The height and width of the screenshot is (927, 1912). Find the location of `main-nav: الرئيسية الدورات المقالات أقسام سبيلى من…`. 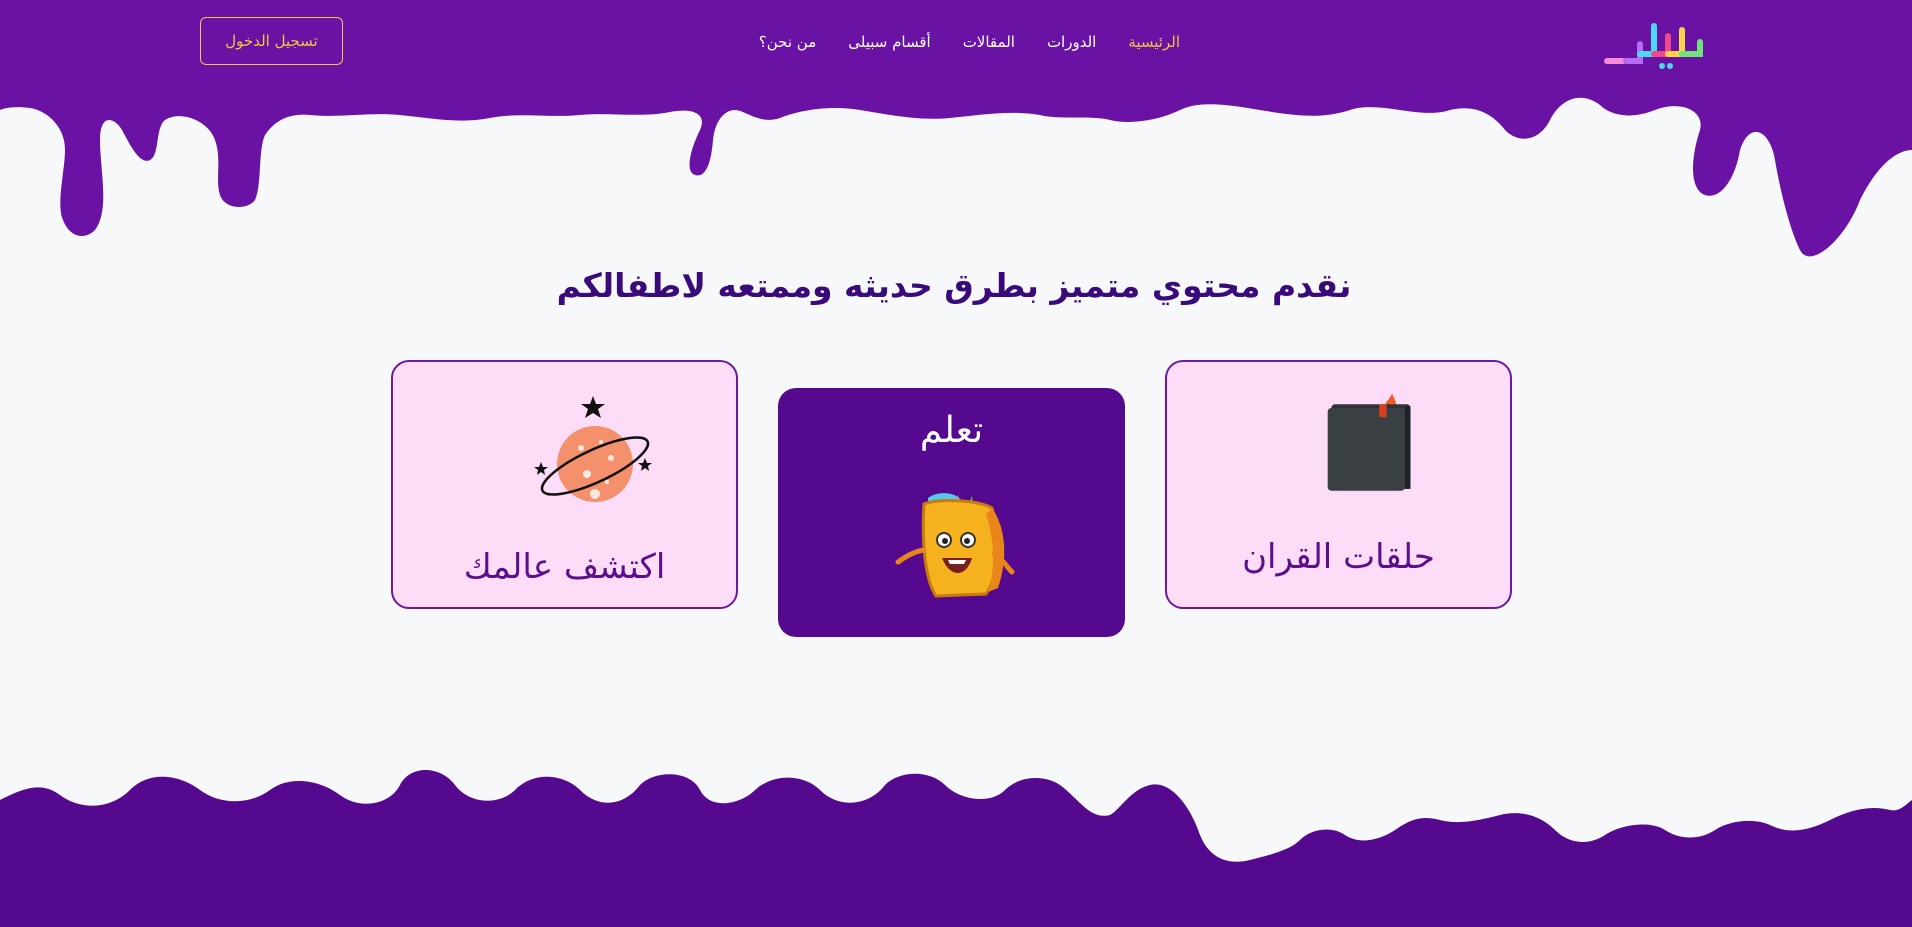

main-nav: الرئيسية الدورات المقالات أقسام سبيلى من… is located at coordinates (969, 42).